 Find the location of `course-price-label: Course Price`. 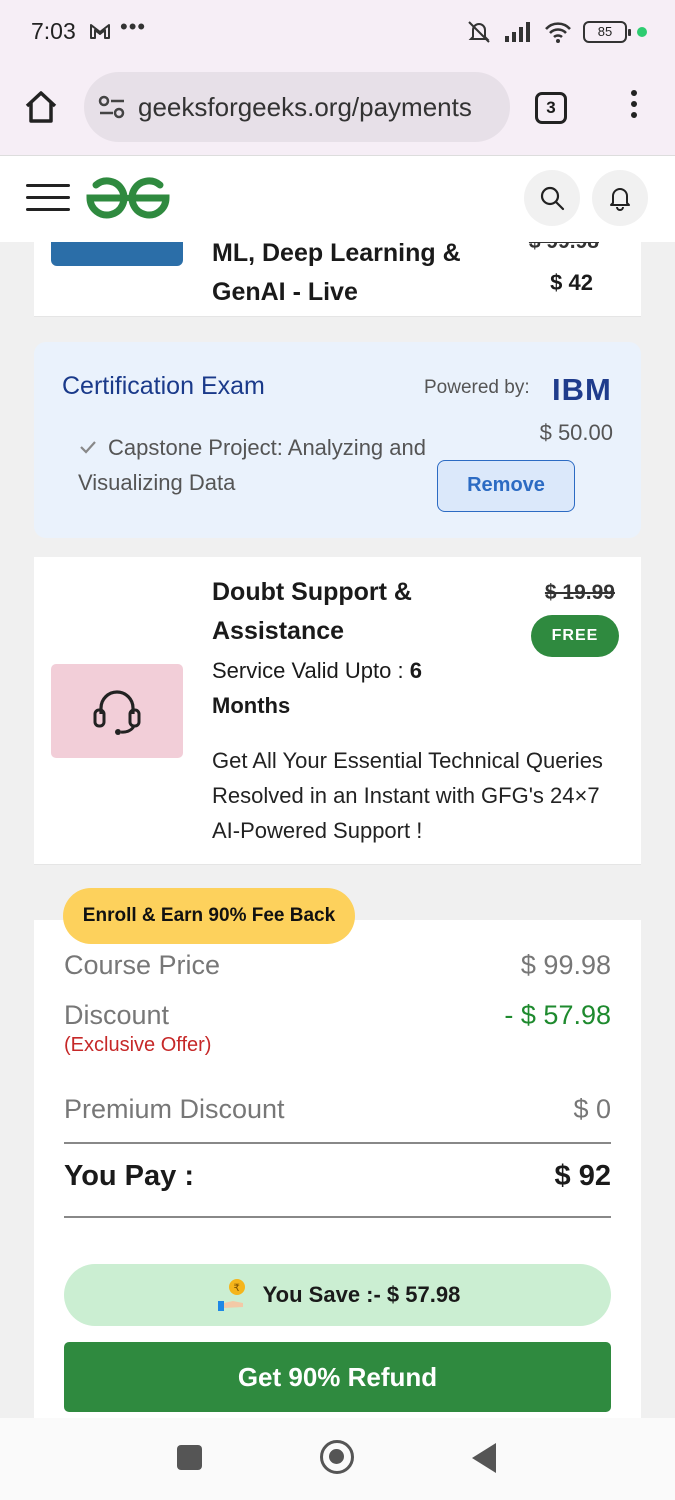

course-price-label: Course Price is located at coordinates (142, 965).